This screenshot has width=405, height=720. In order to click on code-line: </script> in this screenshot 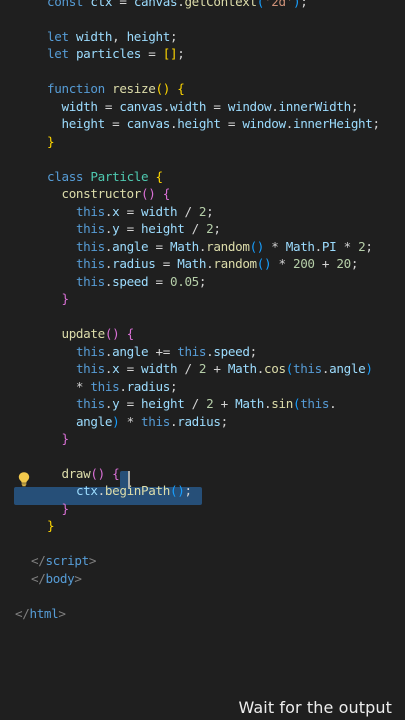, I will do `click(63, 561)`.